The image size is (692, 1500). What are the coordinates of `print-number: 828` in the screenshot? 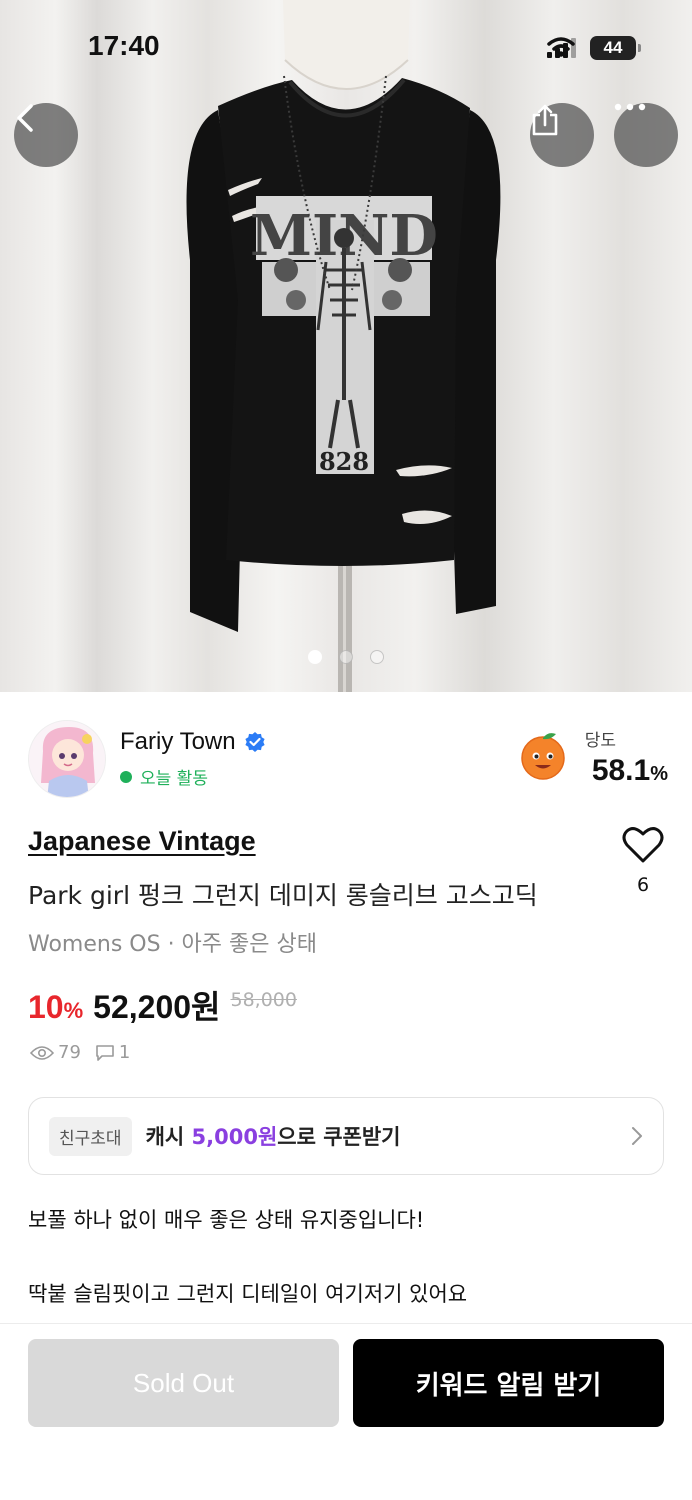 It's located at (344, 461).